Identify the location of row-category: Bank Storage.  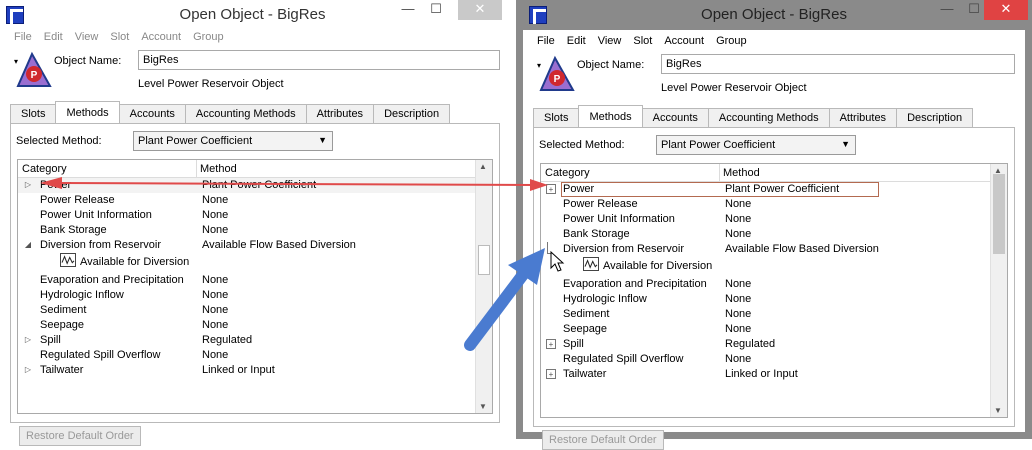
(596, 234).